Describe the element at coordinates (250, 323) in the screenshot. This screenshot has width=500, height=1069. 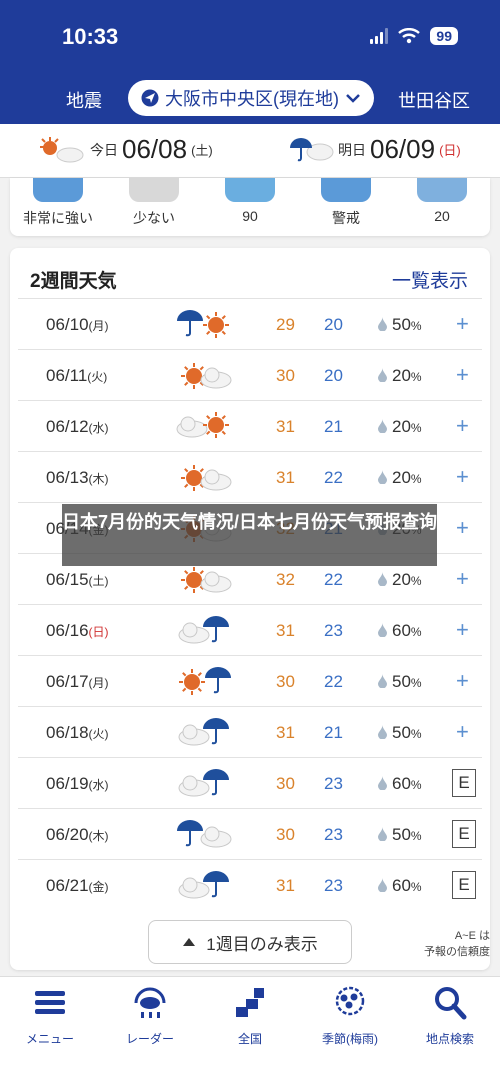
I see `forecast-row: 06/10(月) 29 20 50% +` at that location.